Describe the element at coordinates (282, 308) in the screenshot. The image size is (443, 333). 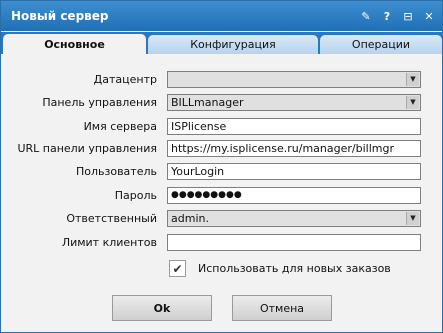
I see `cancel-button: Отмена` at that location.